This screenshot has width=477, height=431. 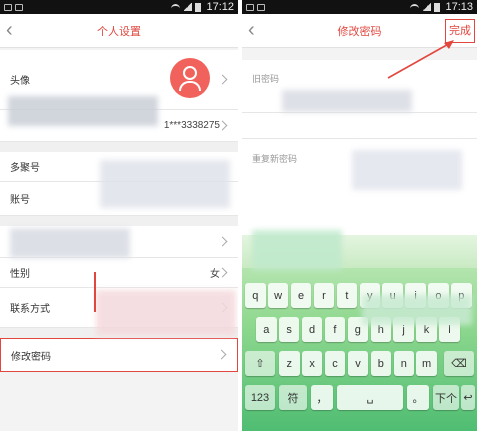 I want to click on numbers-mode-key: 123, so click(x=260, y=397).